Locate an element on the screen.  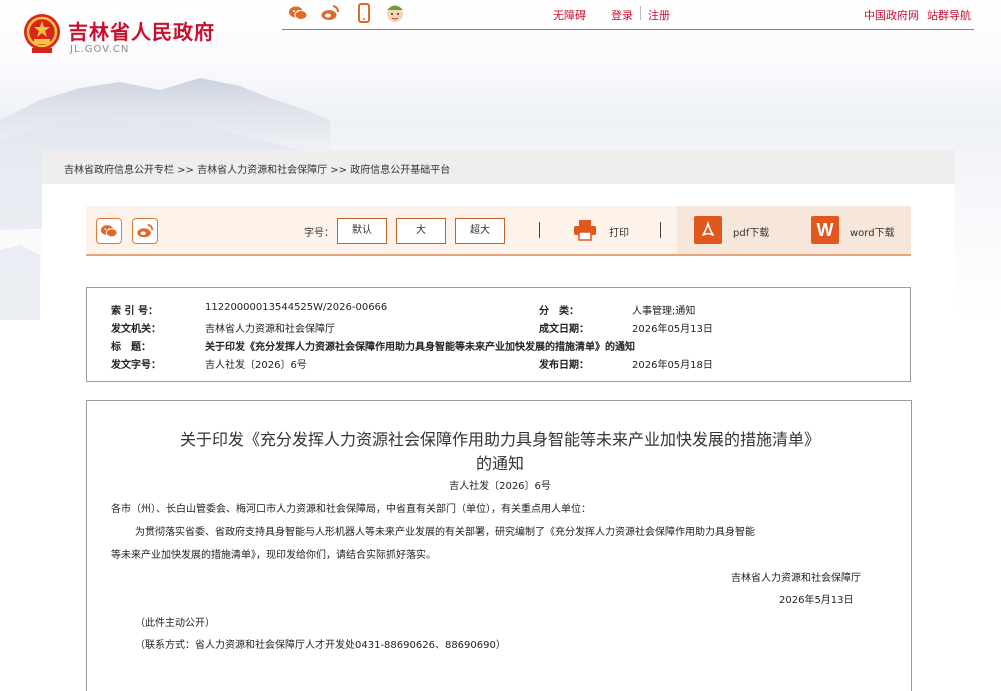
login-link: 登录 is located at coordinates (622, 15).